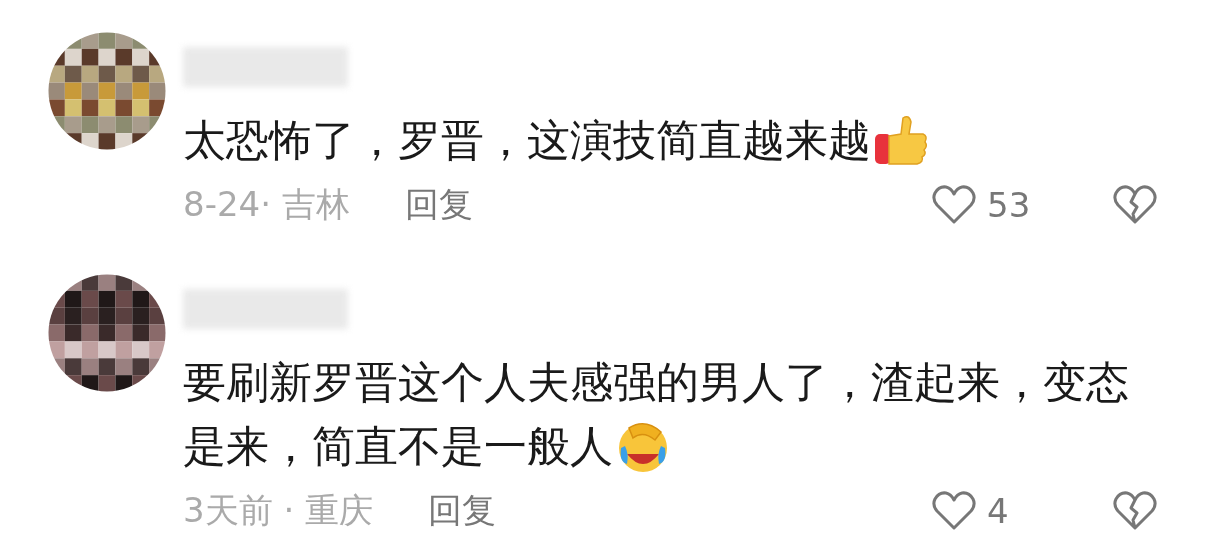 Image resolution: width=1206 pixels, height=555 pixels. What do you see at coordinates (266, 204) in the screenshot?
I see `date-location: 8-24· 吉林` at bounding box center [266, 204].